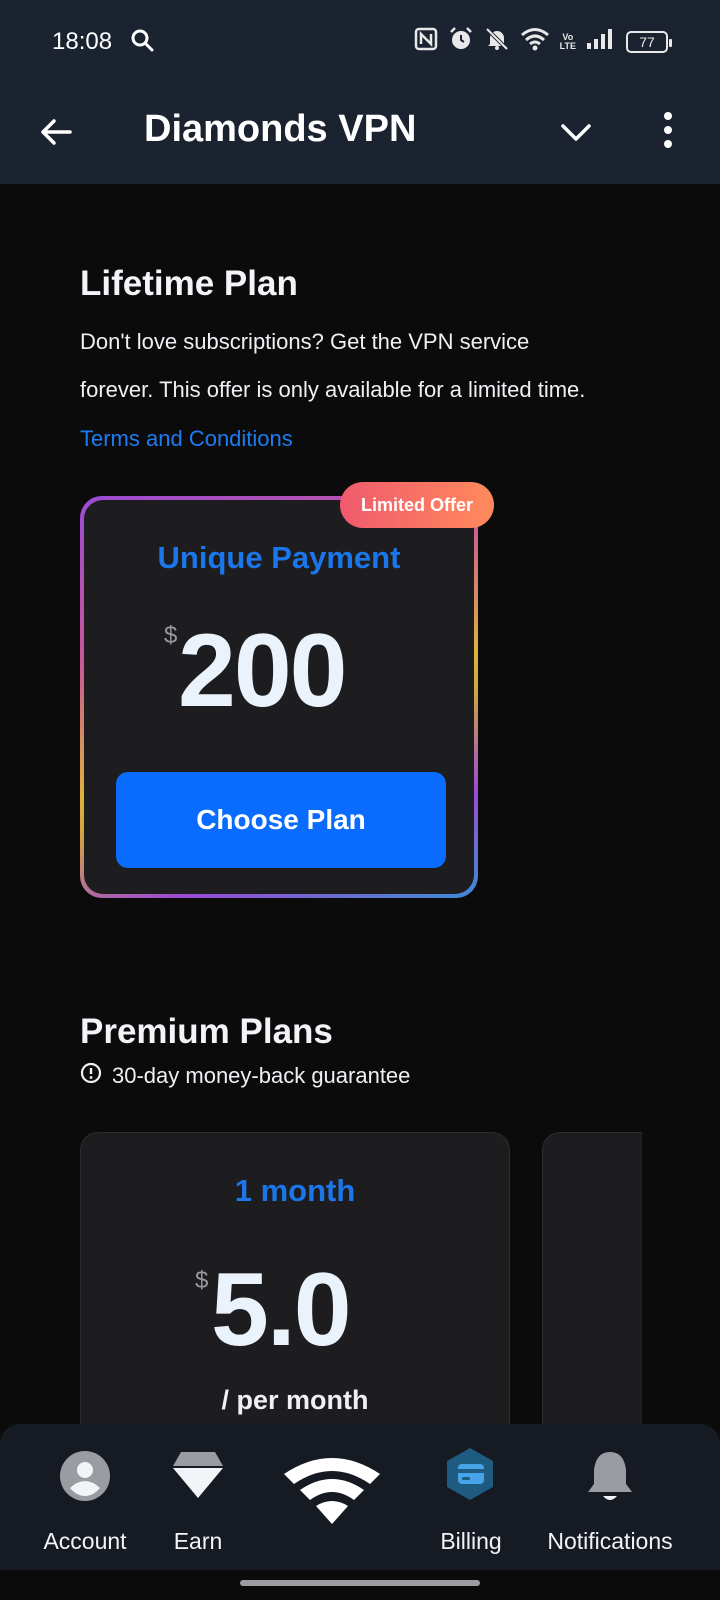 The image size is (720, 1600). What do you see at coordinates (471, 1541) in the screenshot?
I see `nav-billing-label: Billing` at bounding box center [471, 1541].